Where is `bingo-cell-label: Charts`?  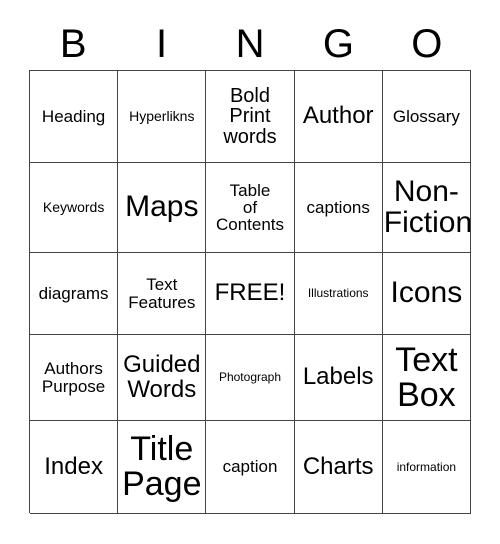 bingo-cell-label: Charts is located at coordinates (338, 466).